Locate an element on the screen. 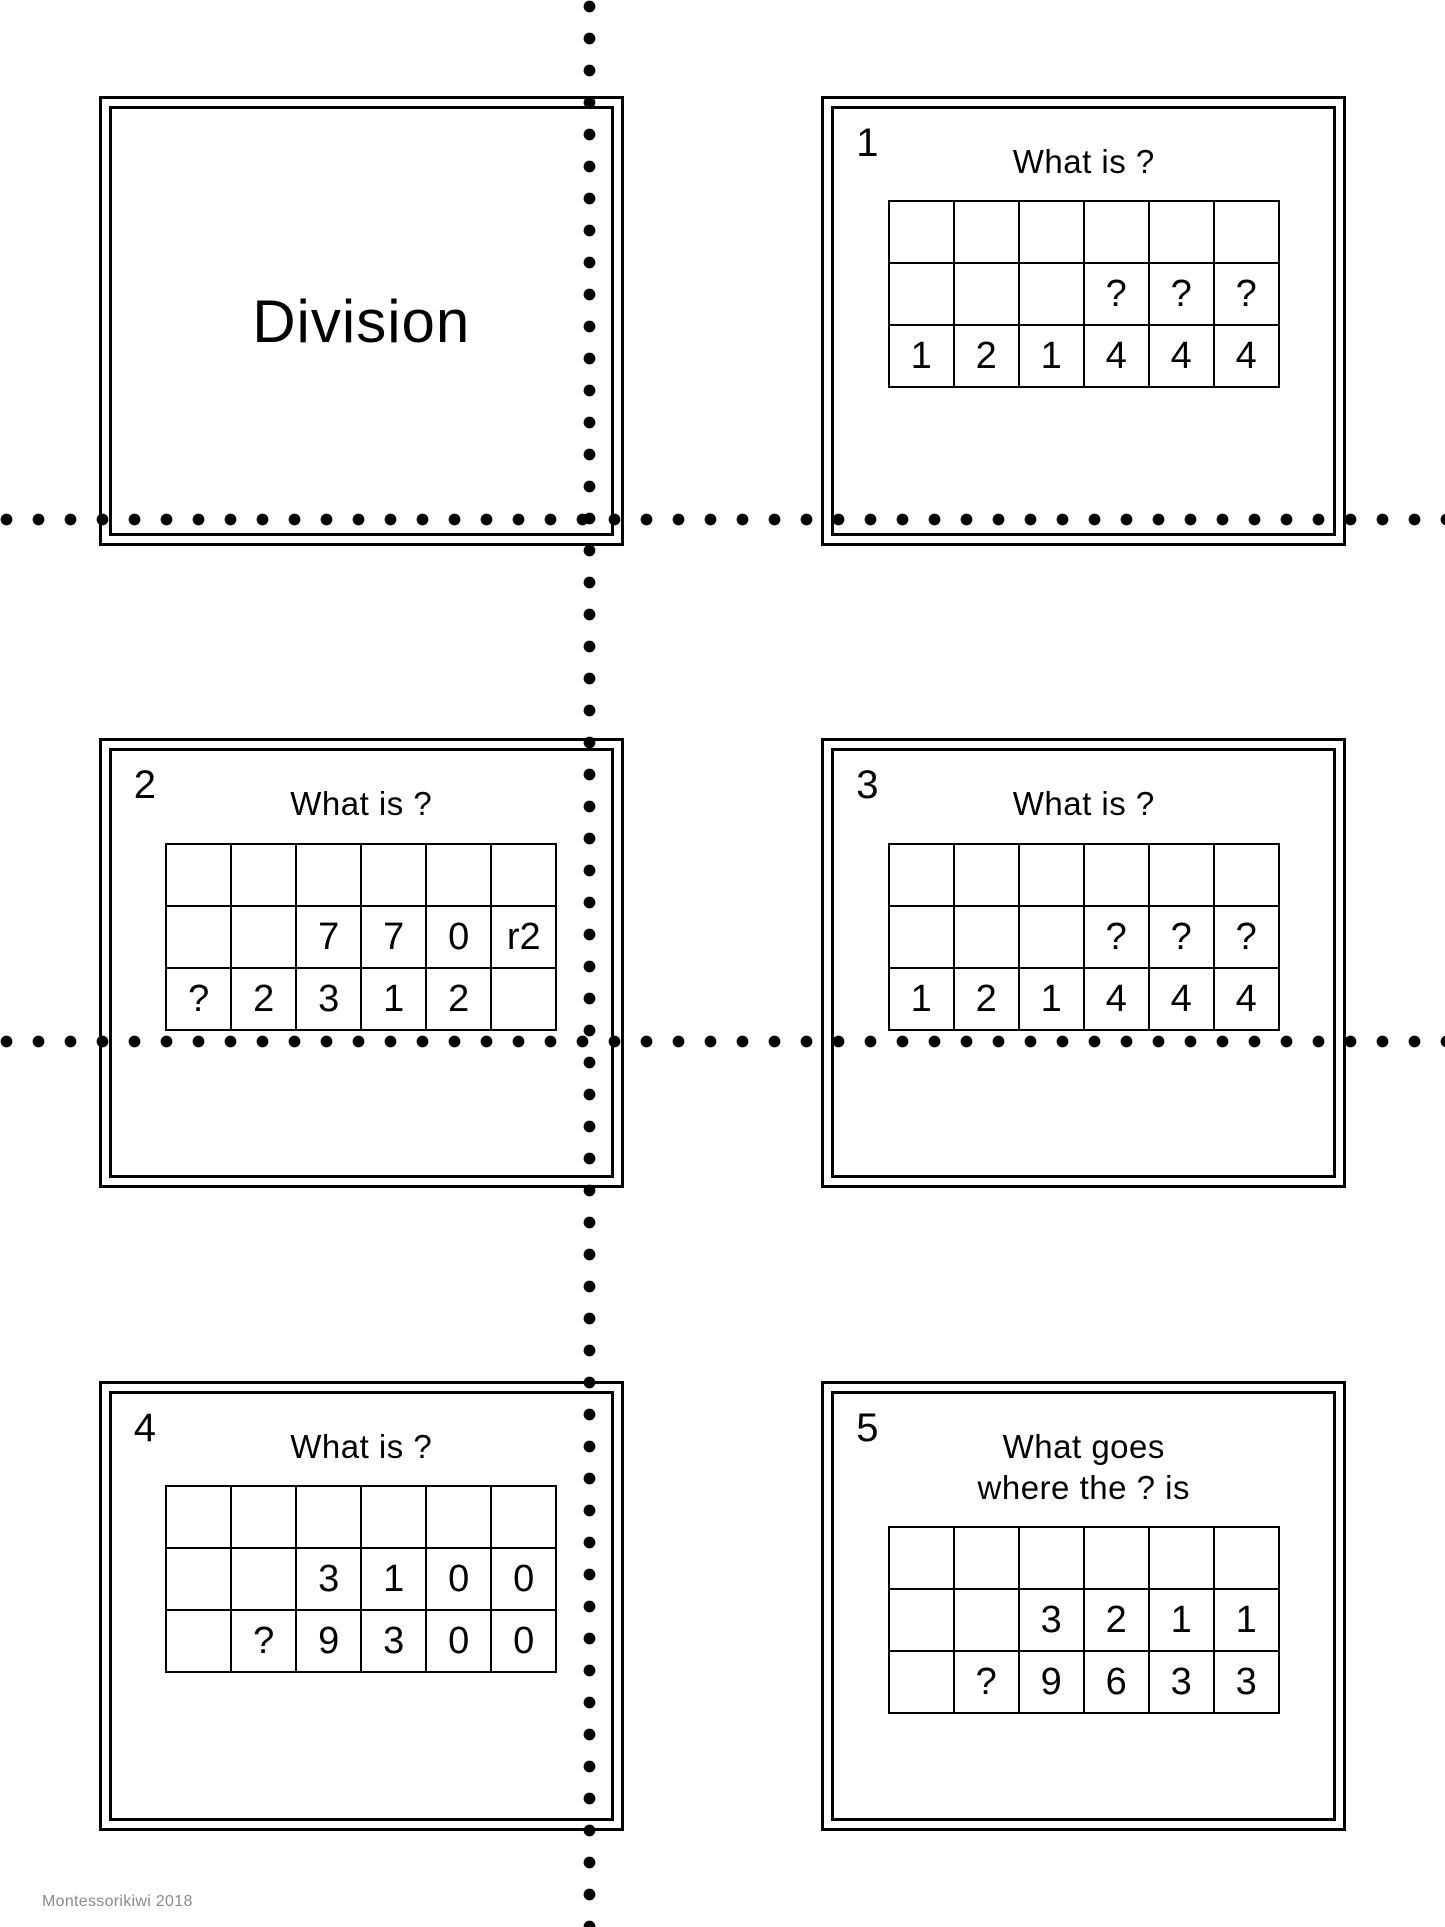 The image size is (1445, 1927). division-cell-digit: 6 is located at coordinates (1116, 1682).